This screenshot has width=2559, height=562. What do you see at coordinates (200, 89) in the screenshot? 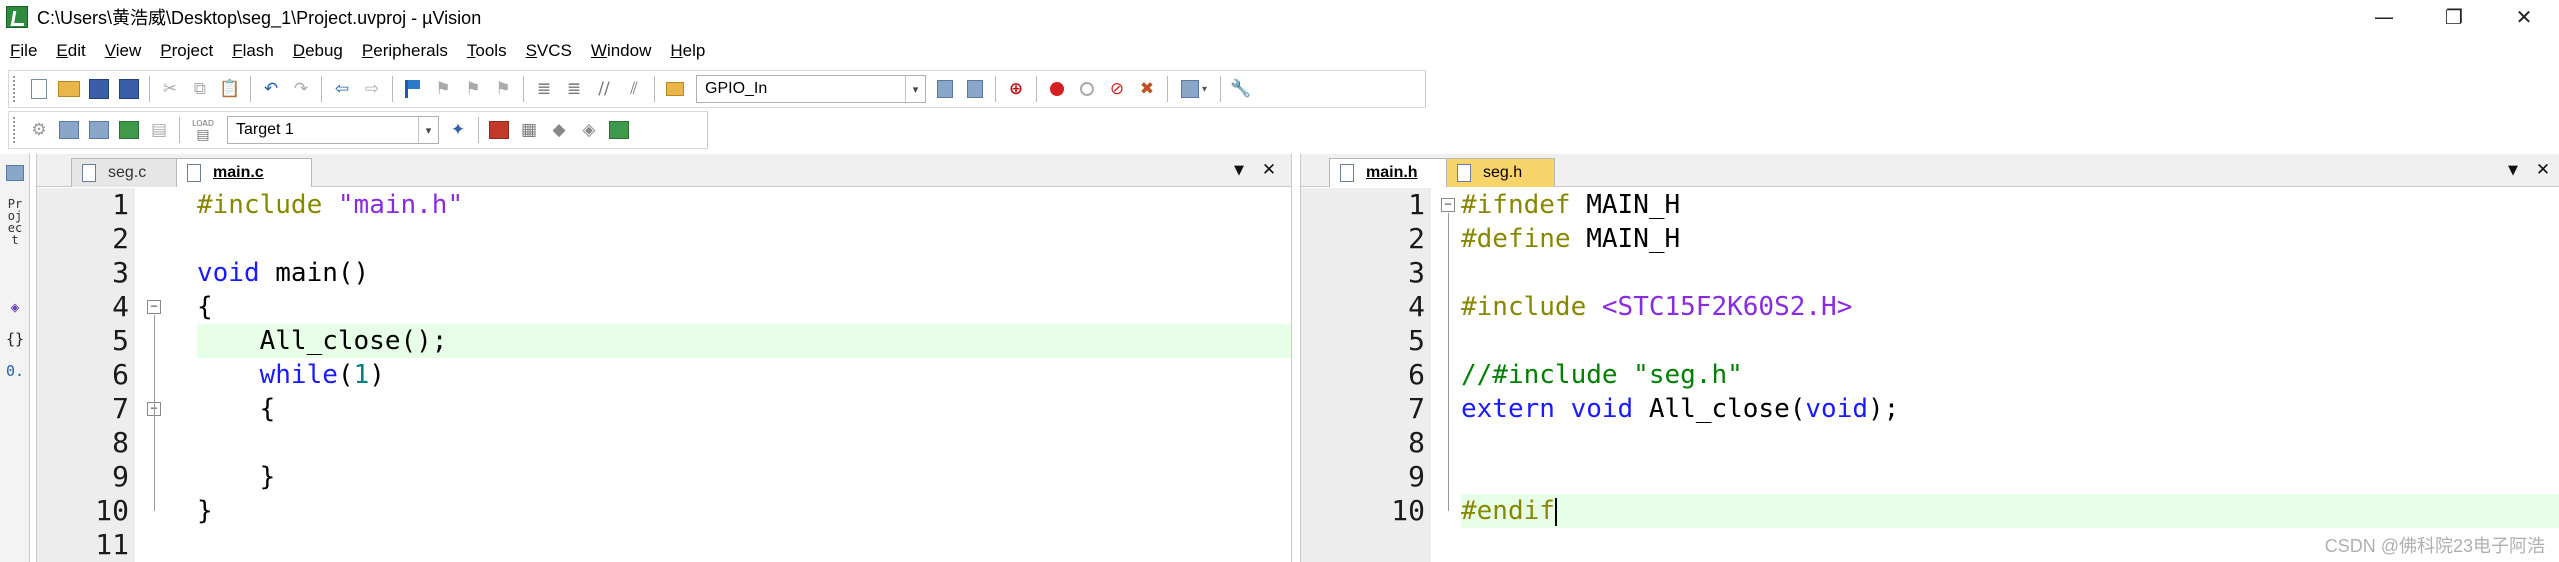
I see `copy-button: ⧉` at bounding box center [200, 89].